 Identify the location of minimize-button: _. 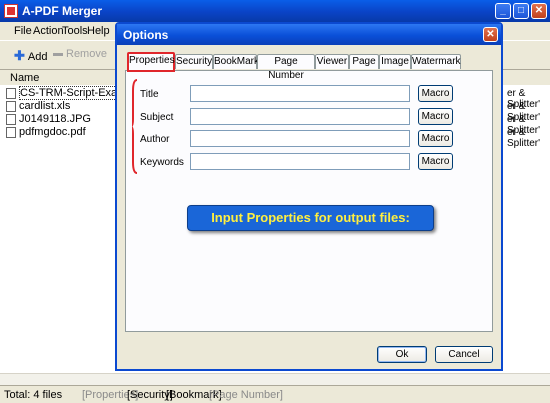
(503, 11).